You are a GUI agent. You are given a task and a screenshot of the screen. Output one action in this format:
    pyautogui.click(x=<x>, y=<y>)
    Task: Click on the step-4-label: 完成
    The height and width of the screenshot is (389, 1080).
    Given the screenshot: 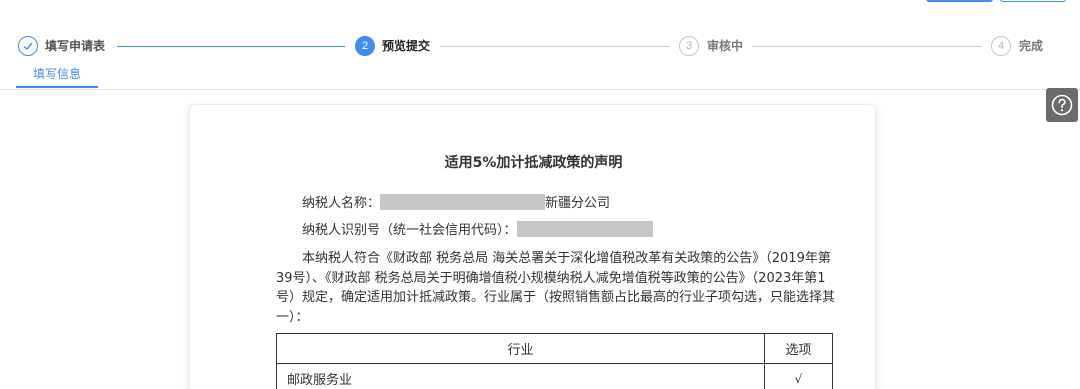 What is the action you would take?
    pyautogui.click(x=1031, y=46)
    